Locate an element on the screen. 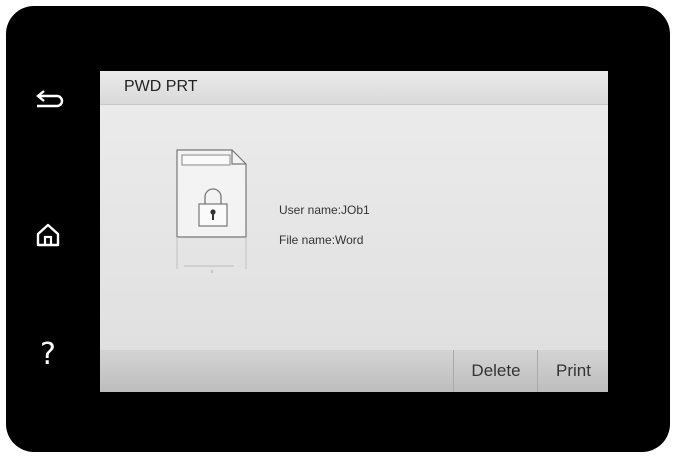 Image resolution: width=676 pixels, height=457 pixels. title-bar: PWD PRT is located at coordinates (354, 88).